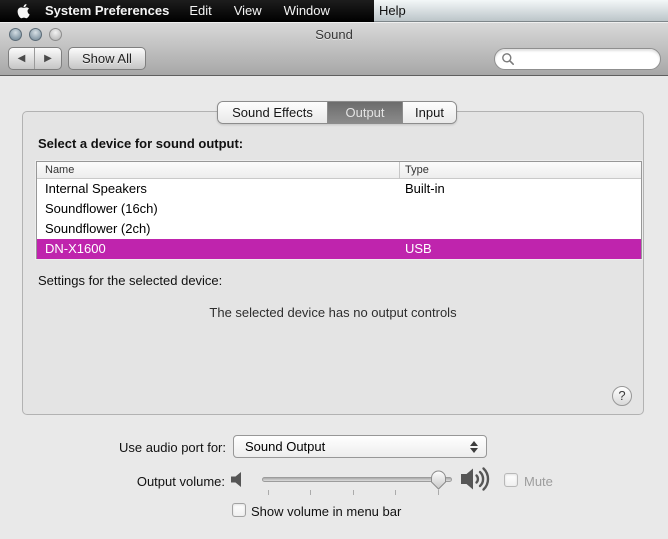  What do you see at coordinates (429, 112) in the screenshot?
I see `tab-input: Input` at bounding box center [429, 112].